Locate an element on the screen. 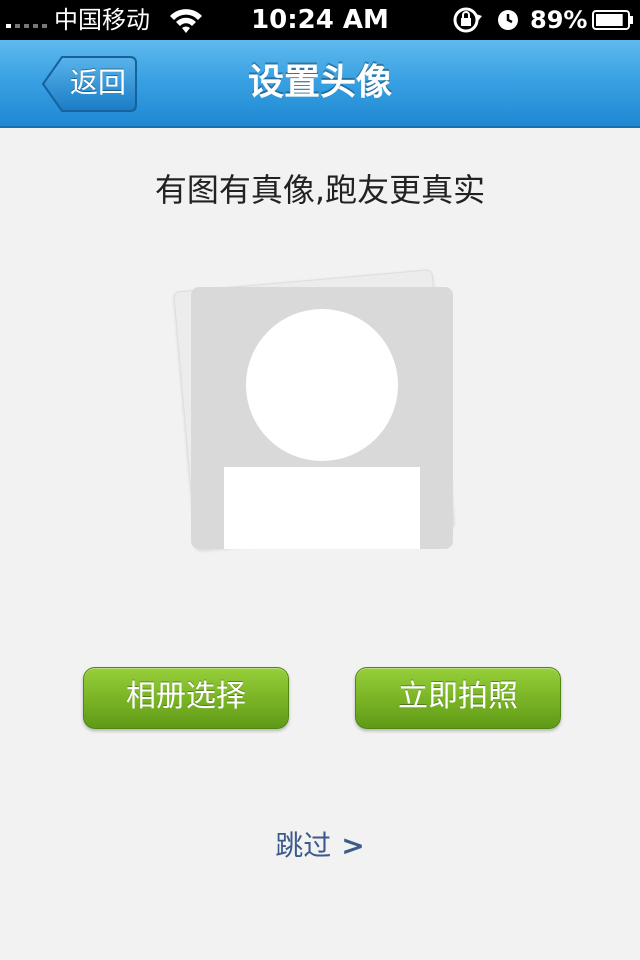 Image resolution: width=640 pixels, height=960 pixels. skip-arrow-icon: > is located at coordinates (353, 845).